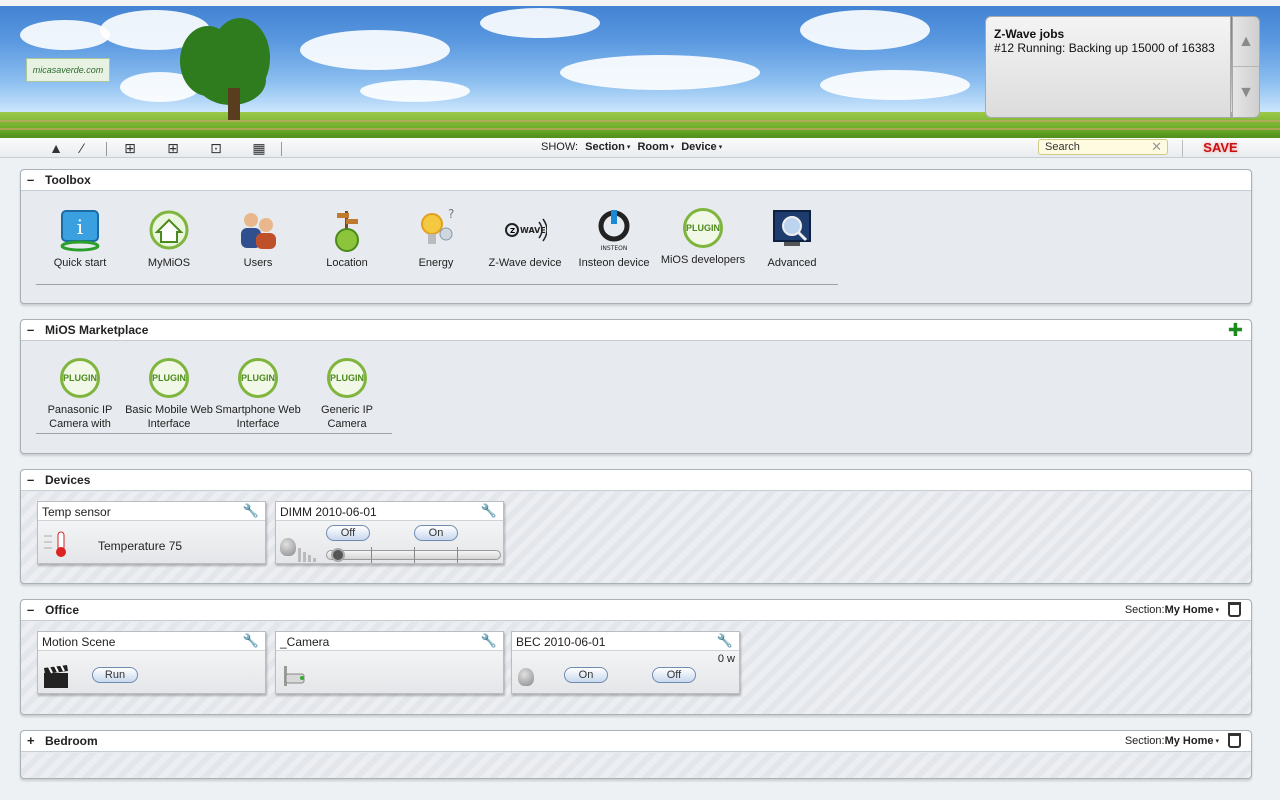 The height and width of the screenshot is (800, 1280). I want to click on scroll-down-icon: ▼, so click(1246, 93).